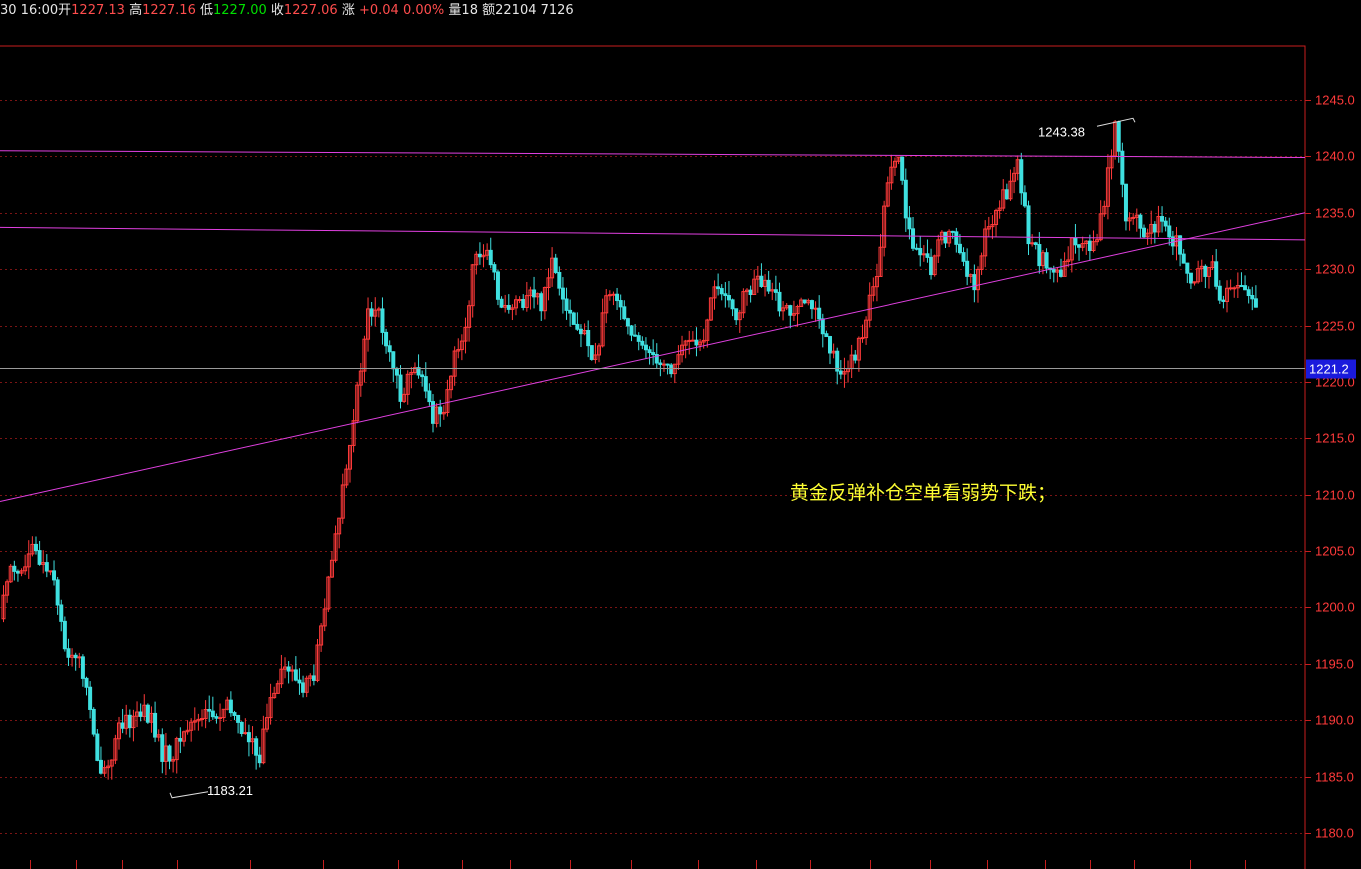  What do you see at coordinates (455, 10) in the screenshot?
I see `header-volume-label: 量` at bounding box center [455, 10].